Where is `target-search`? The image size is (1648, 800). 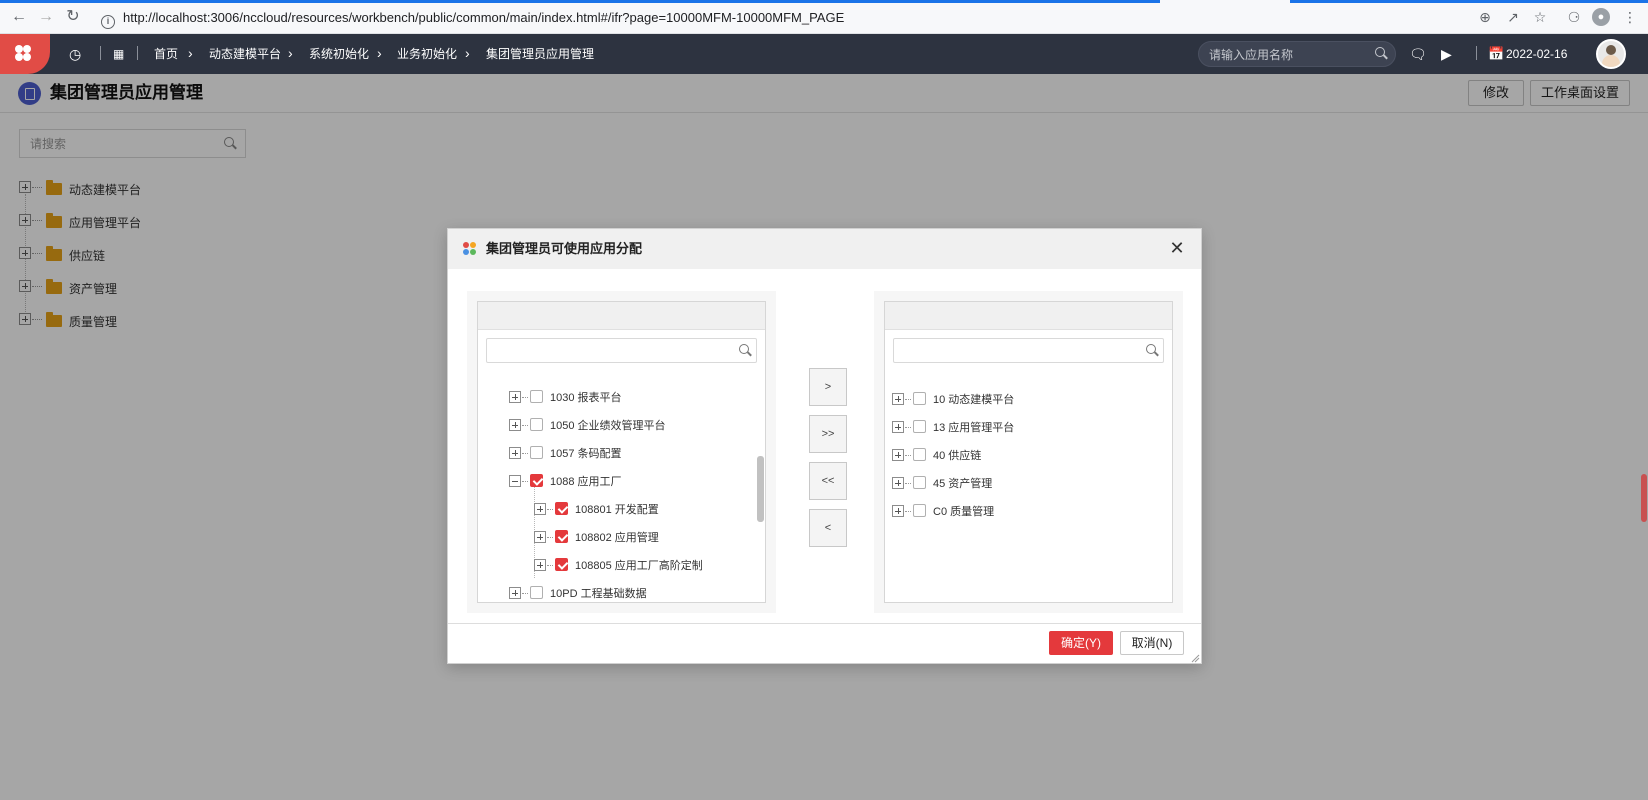
target-search is located at coordinates (1028, 350).